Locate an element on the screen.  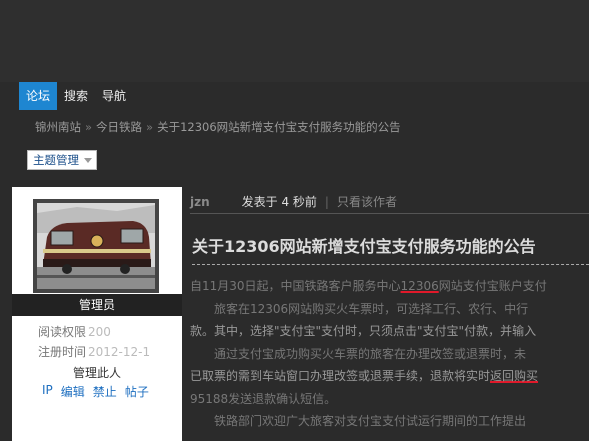
breadcrumb-thread: 关于12306网站新增支付宝支付服务功能的公告 is located at coordinates (279, 127).